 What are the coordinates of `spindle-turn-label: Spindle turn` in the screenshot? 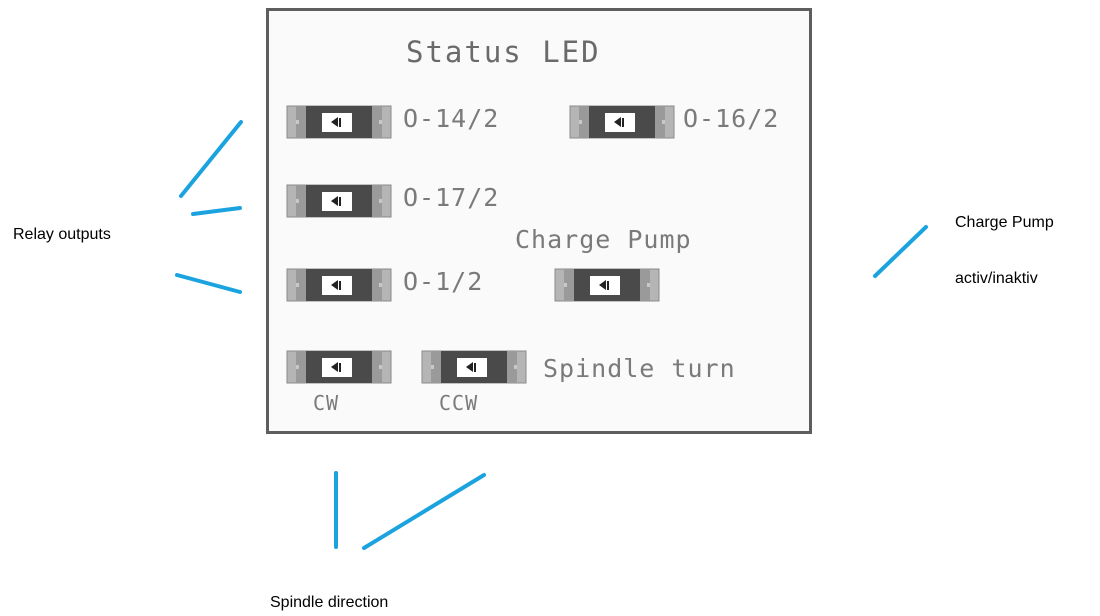 It's located at (639, 368).